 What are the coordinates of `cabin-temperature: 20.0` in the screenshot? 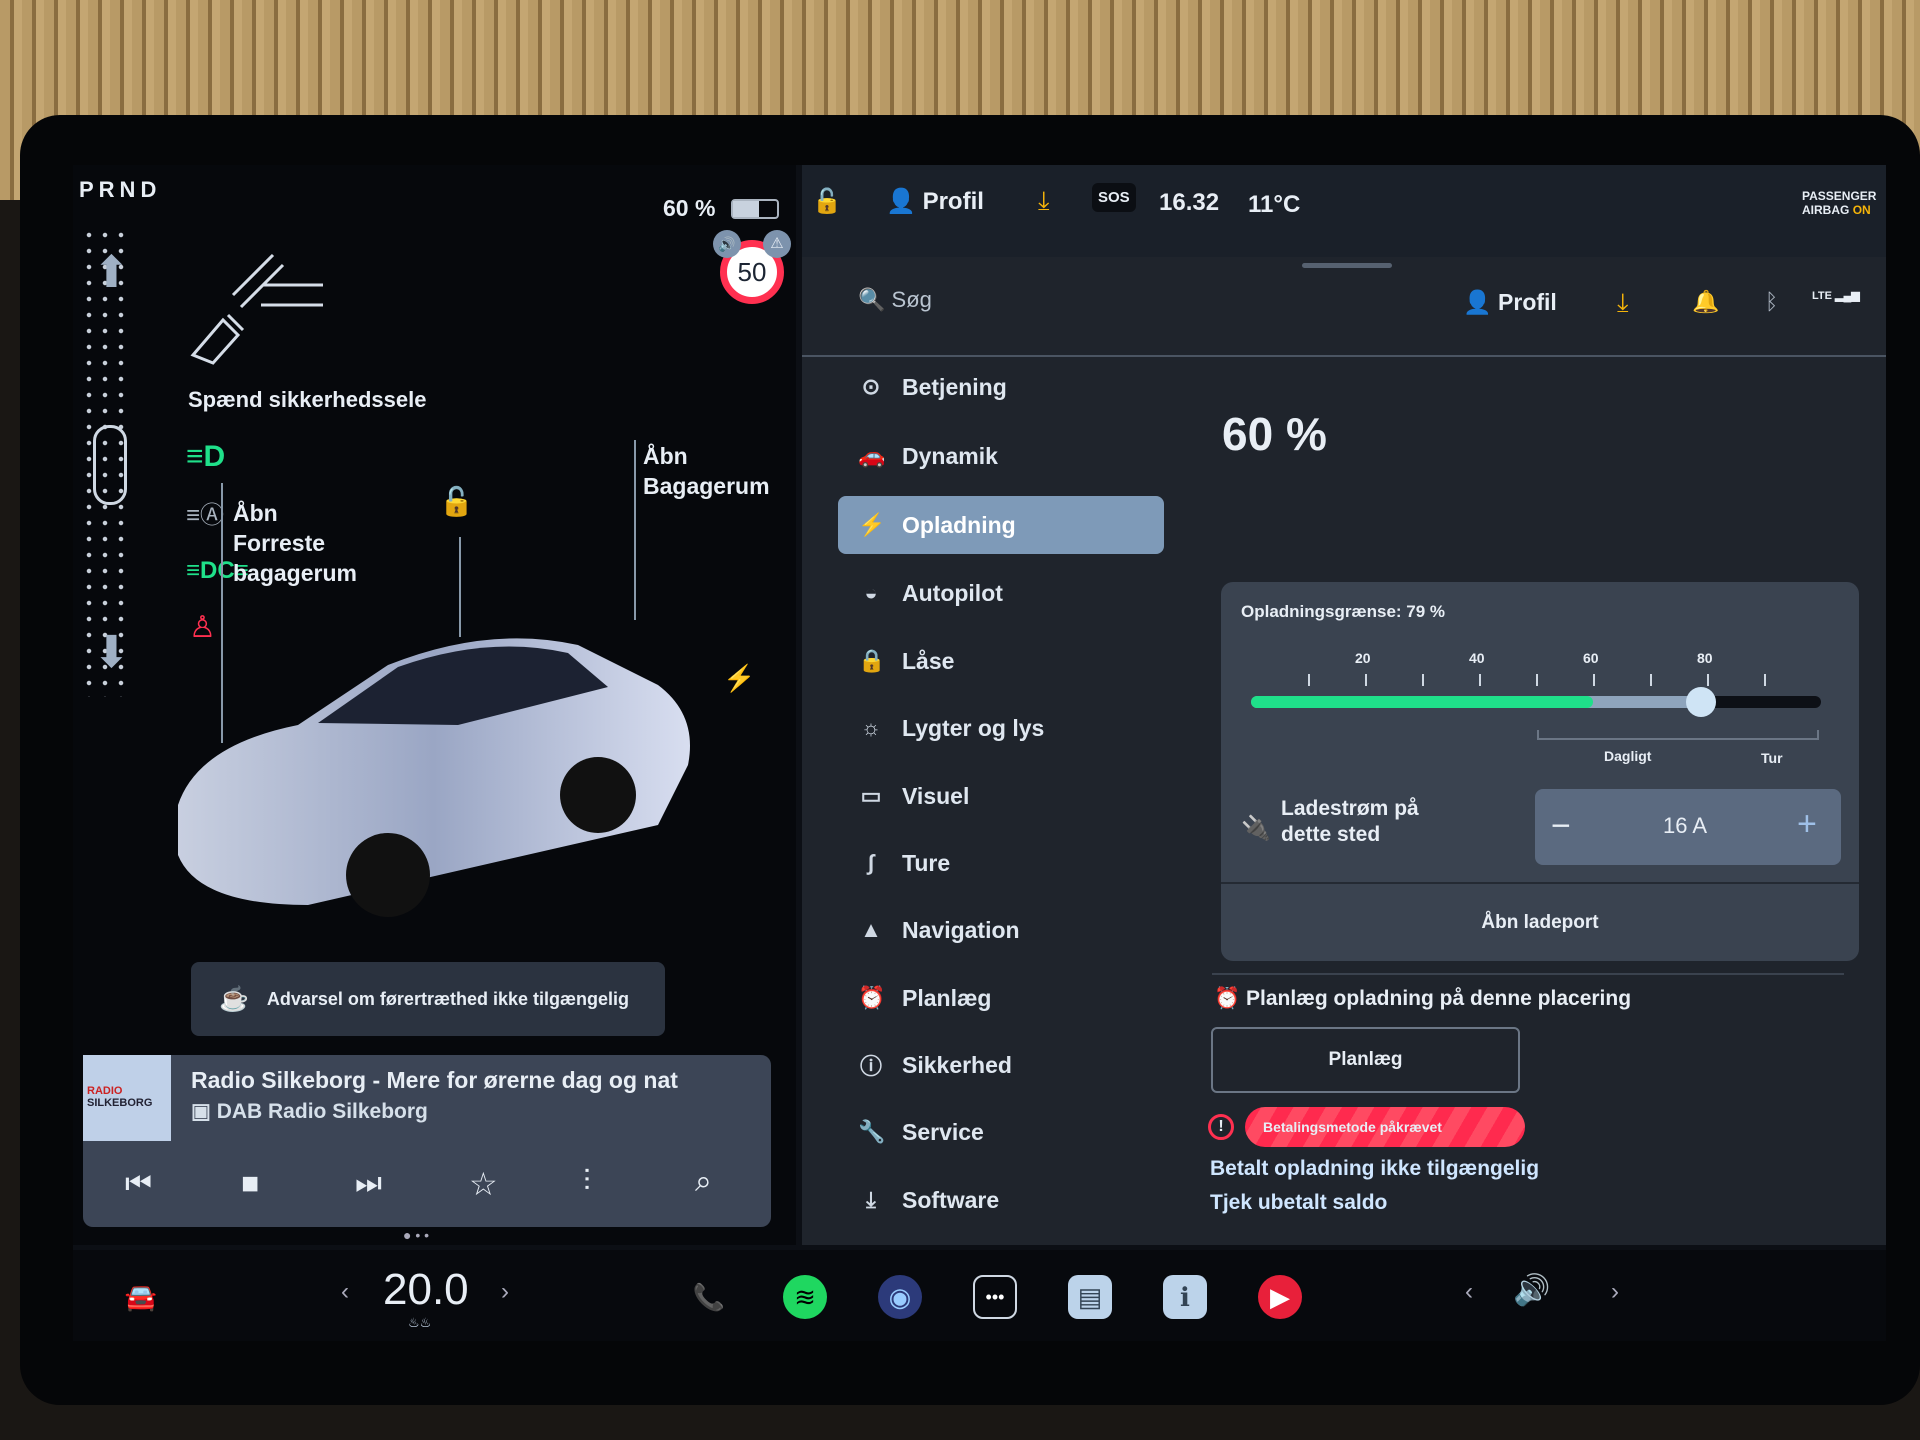 It's located at (426, 1290).